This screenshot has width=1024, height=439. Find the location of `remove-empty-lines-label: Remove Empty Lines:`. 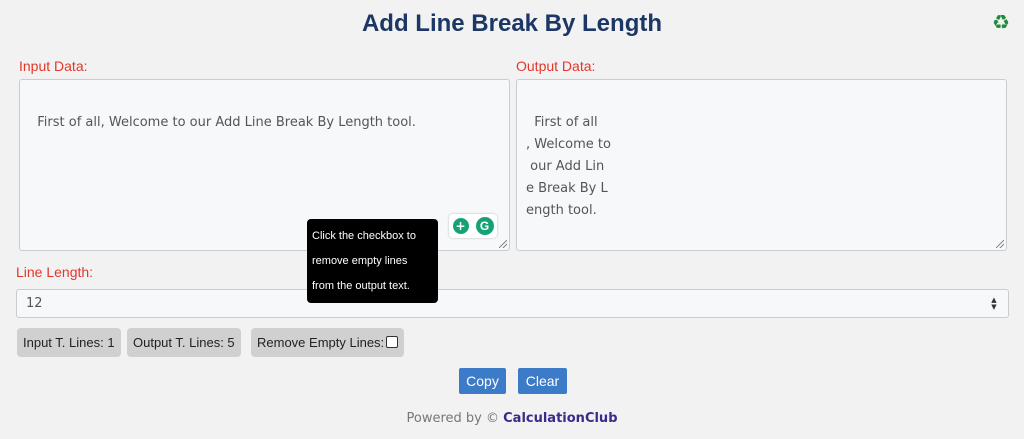

remove-empty-lines-label: Remove Empty Lines: is located at coordinates (321, 342).